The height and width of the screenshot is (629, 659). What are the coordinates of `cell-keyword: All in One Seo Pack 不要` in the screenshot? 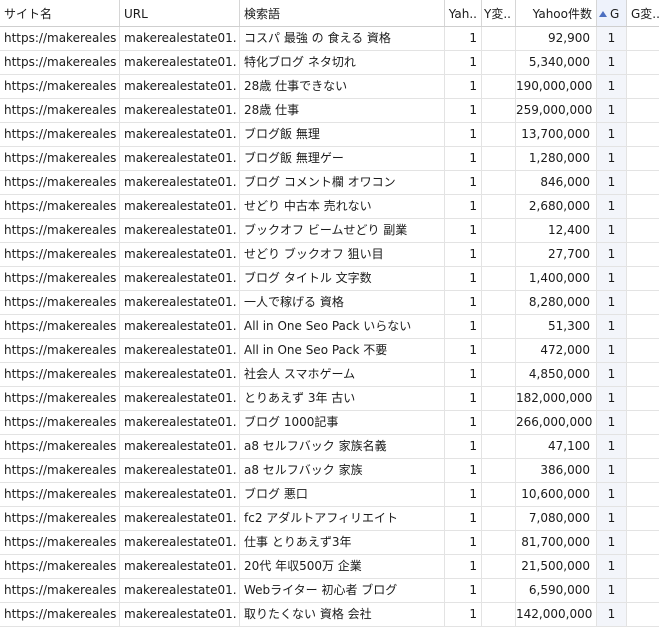 It's located at (342, 350).